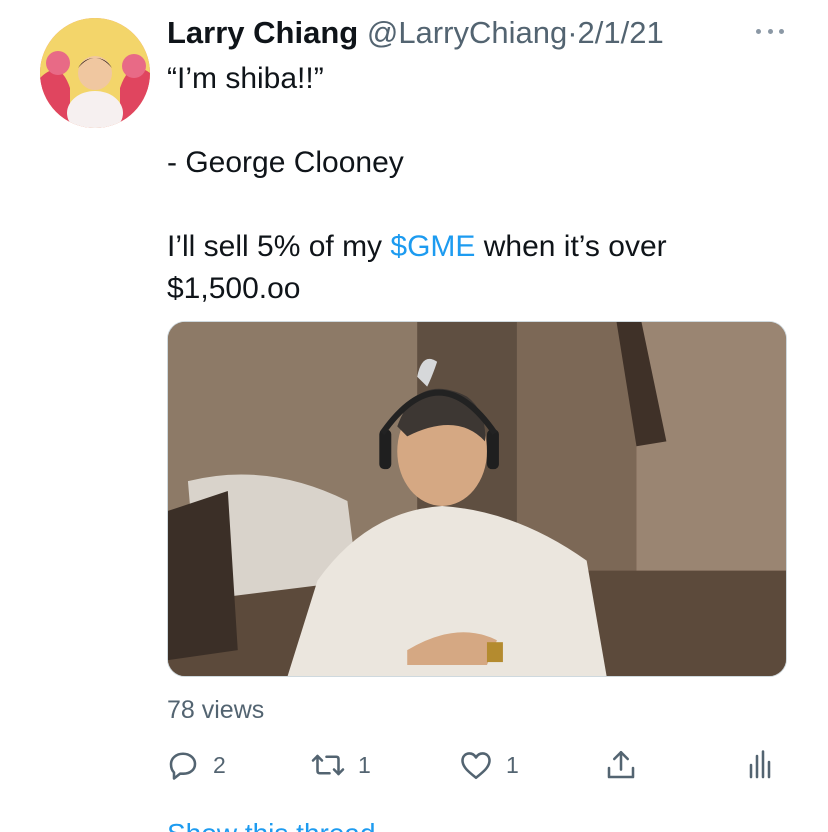 The height and width of the screenshot is (832, 828). I want to click on tweet-line-cashtag: I’ll sell 5% of my $GME when it’s over, so click(477, 247).